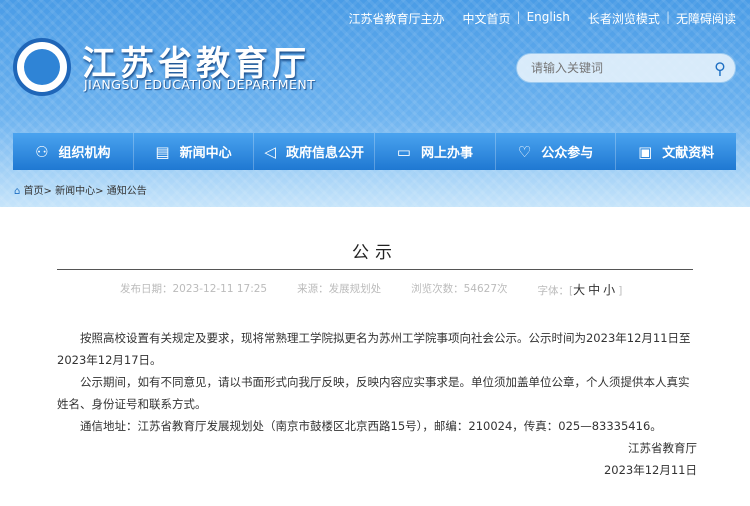  What do you see at coordinates (38, 191) in the screenshot?
I see `breadcrumb-home: 首页>` at bounding box center [38, 191].